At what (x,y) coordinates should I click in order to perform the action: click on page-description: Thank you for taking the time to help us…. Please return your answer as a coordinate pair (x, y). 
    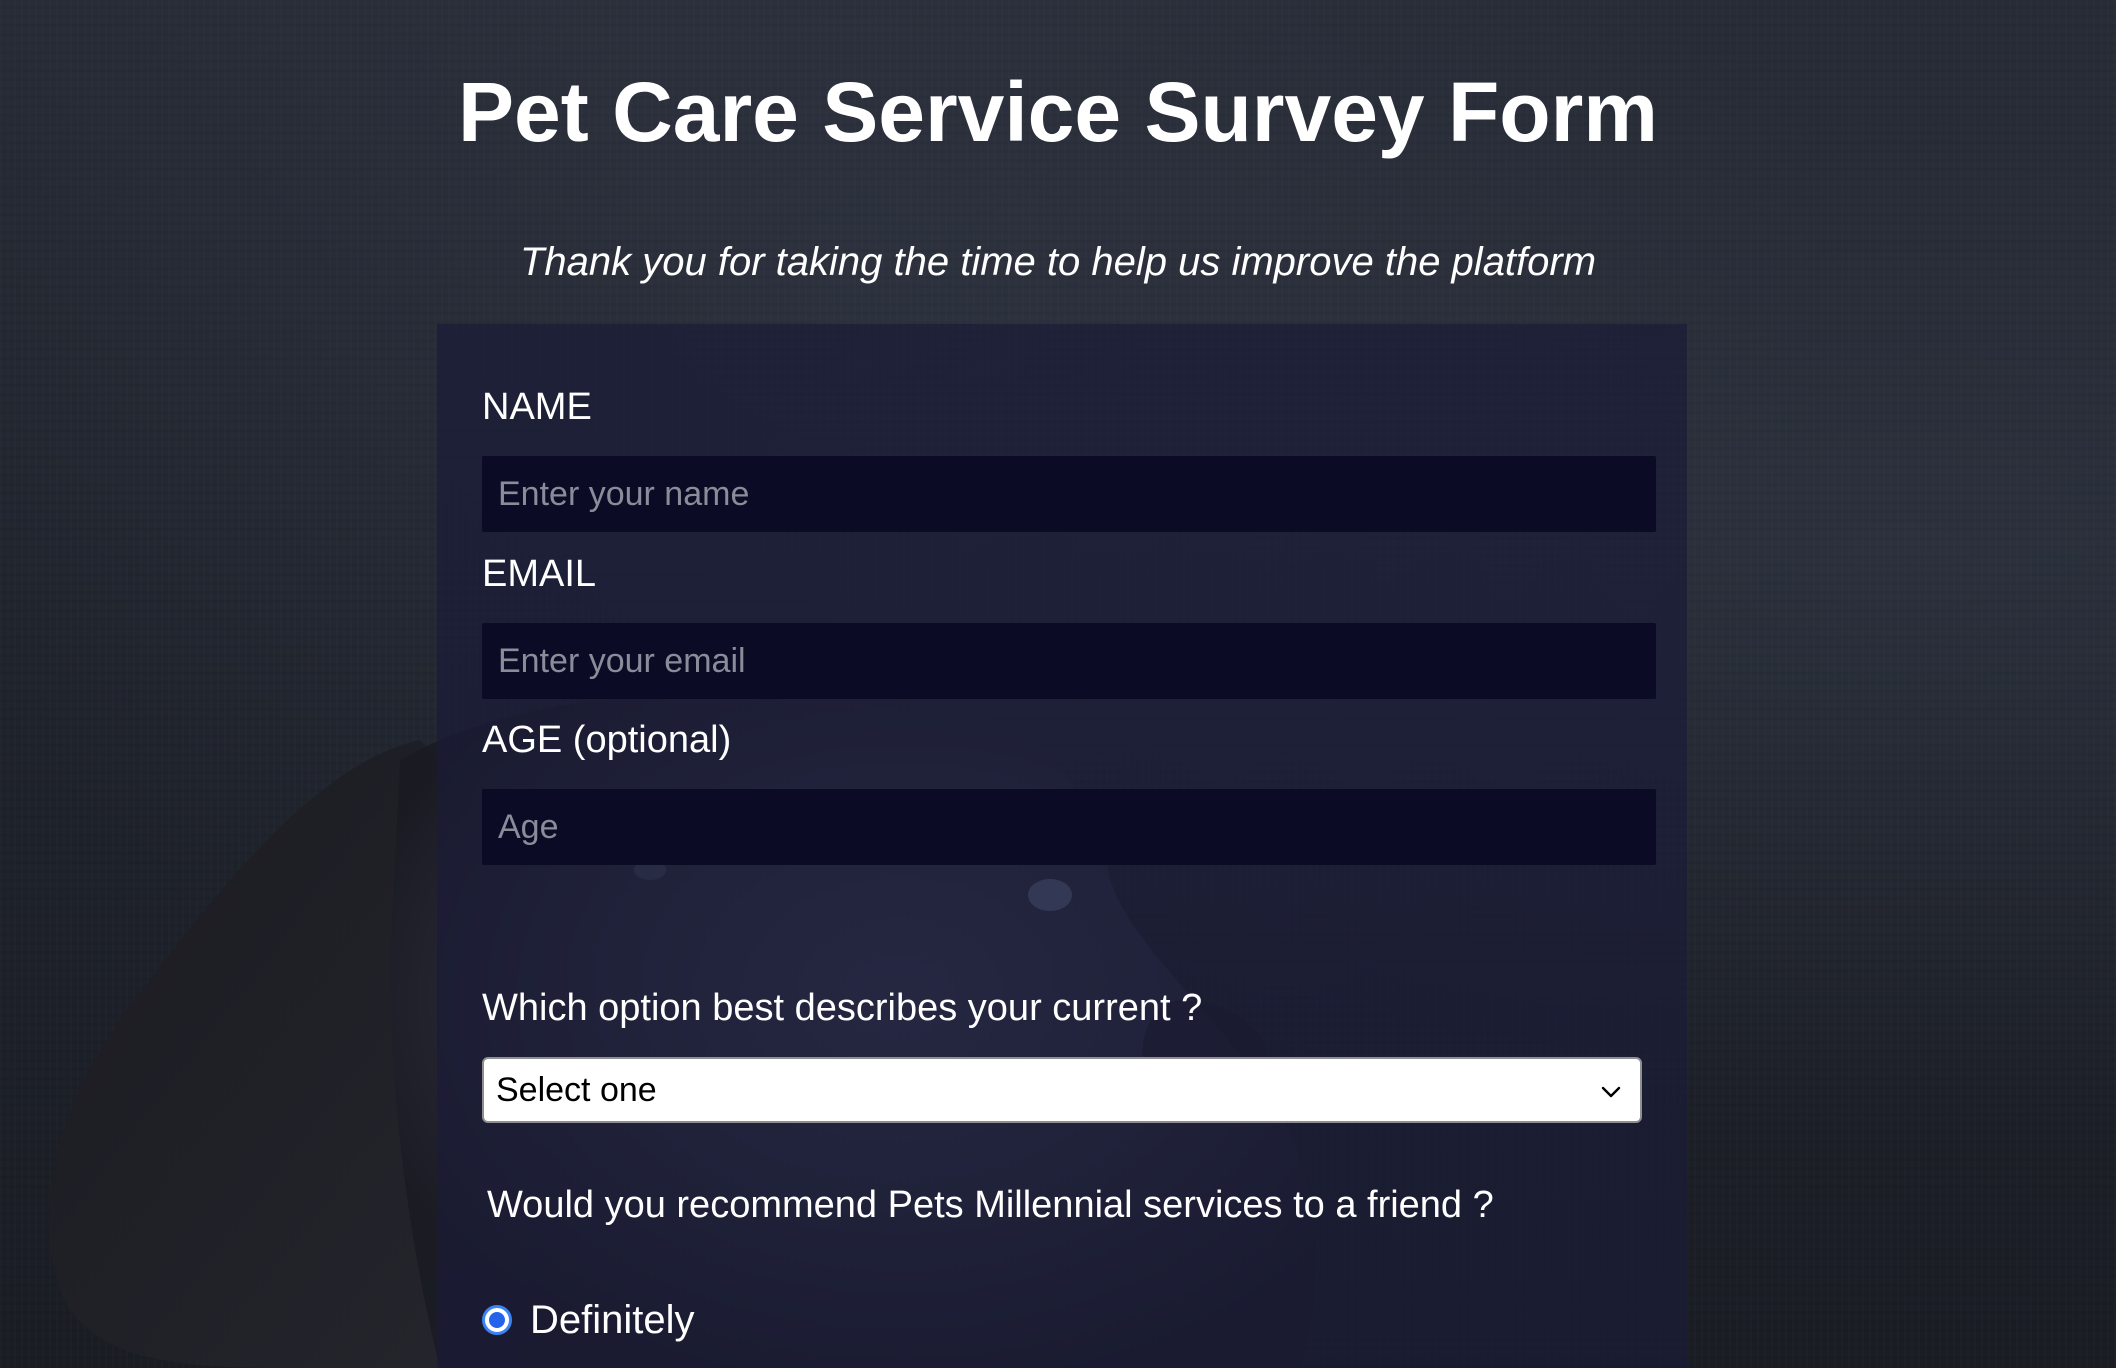
    Looking at the image, I should click on (1058, 262).